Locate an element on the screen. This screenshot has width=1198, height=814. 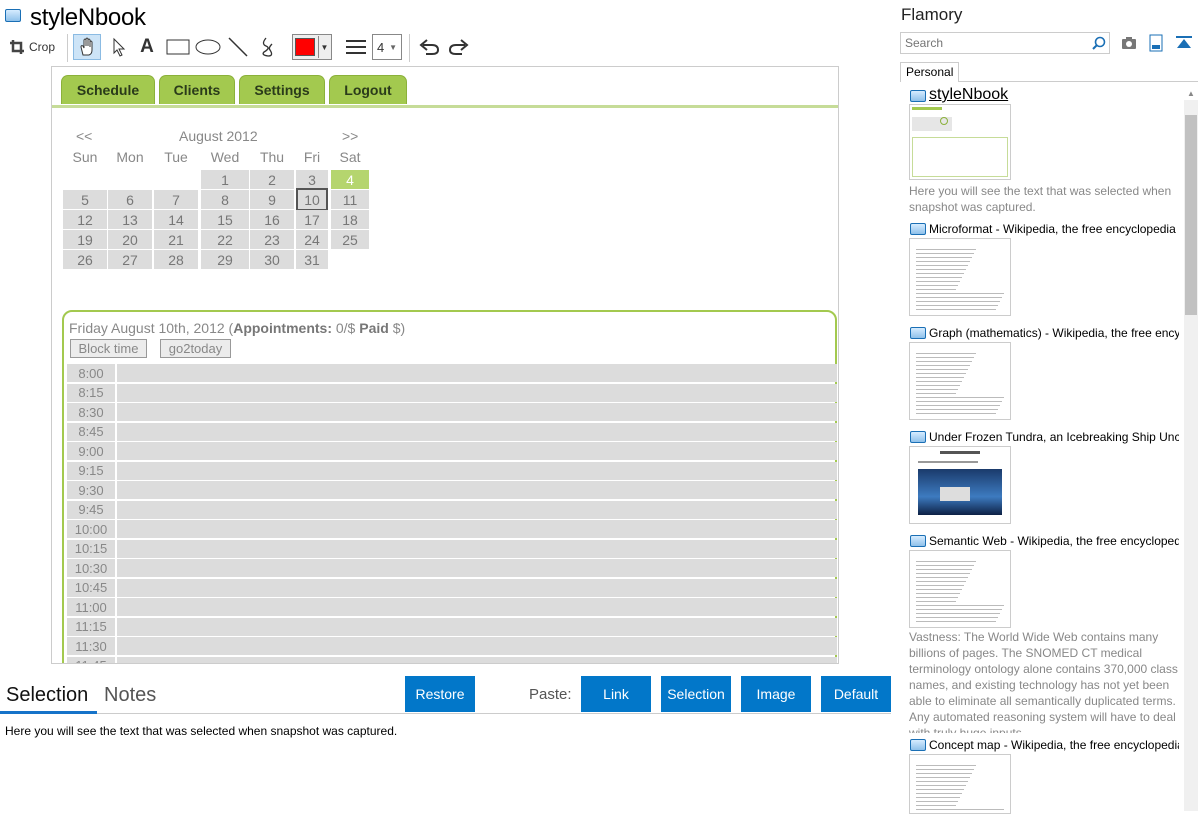
calendar-day: 13 is located at coordinates (130, 219).